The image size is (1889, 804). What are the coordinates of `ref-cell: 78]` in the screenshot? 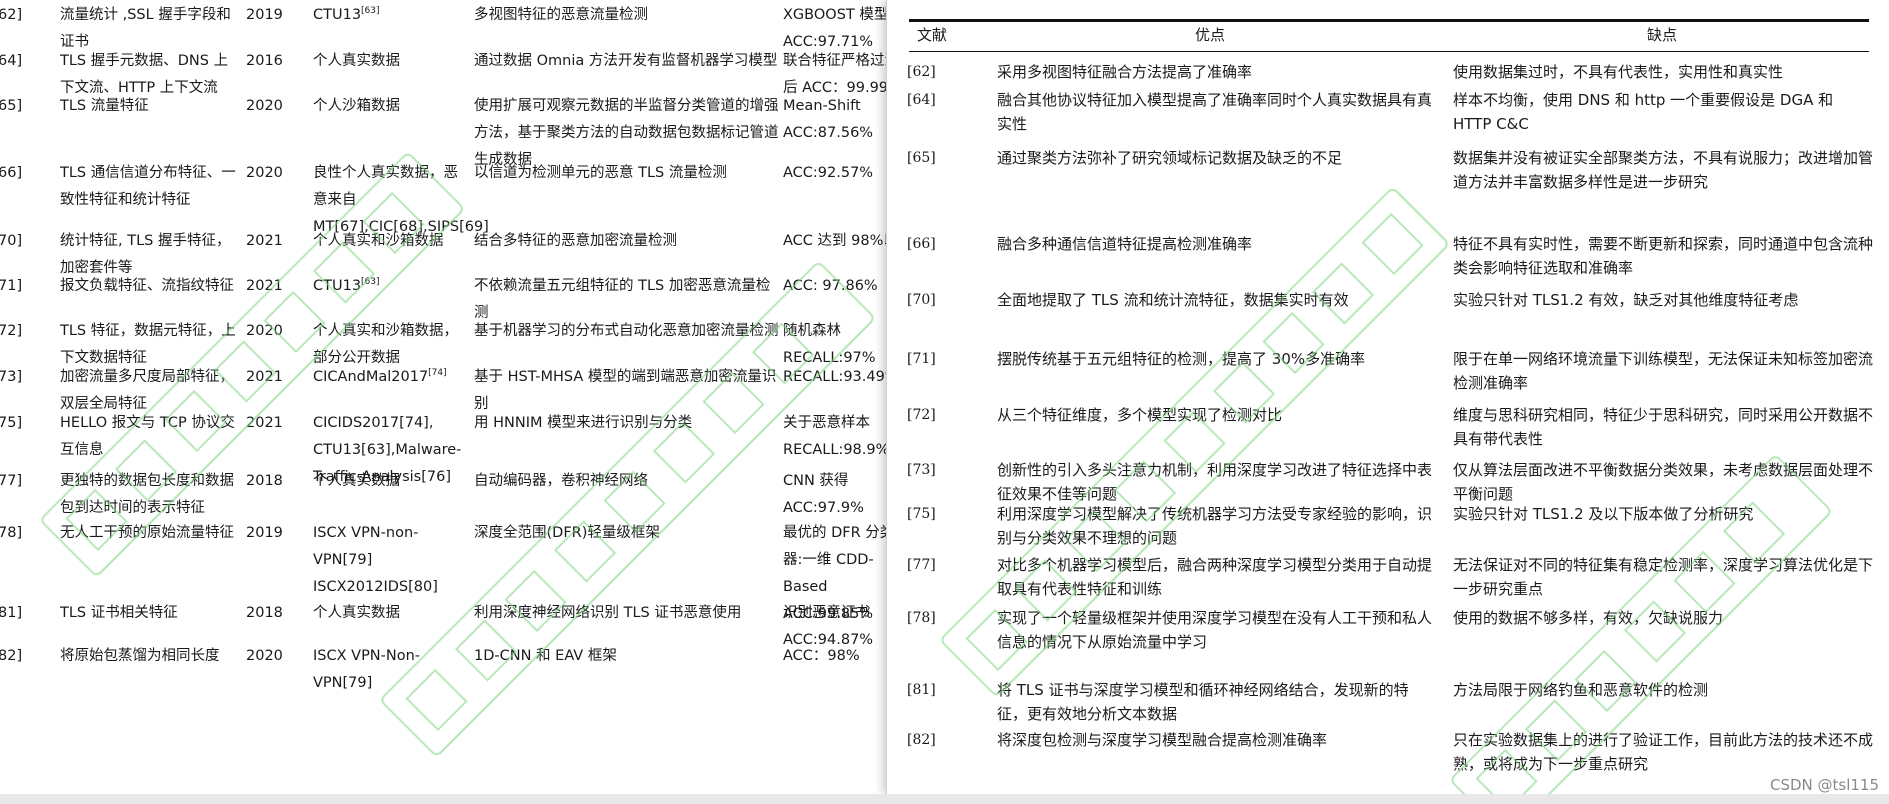 It's located at (24, 533).